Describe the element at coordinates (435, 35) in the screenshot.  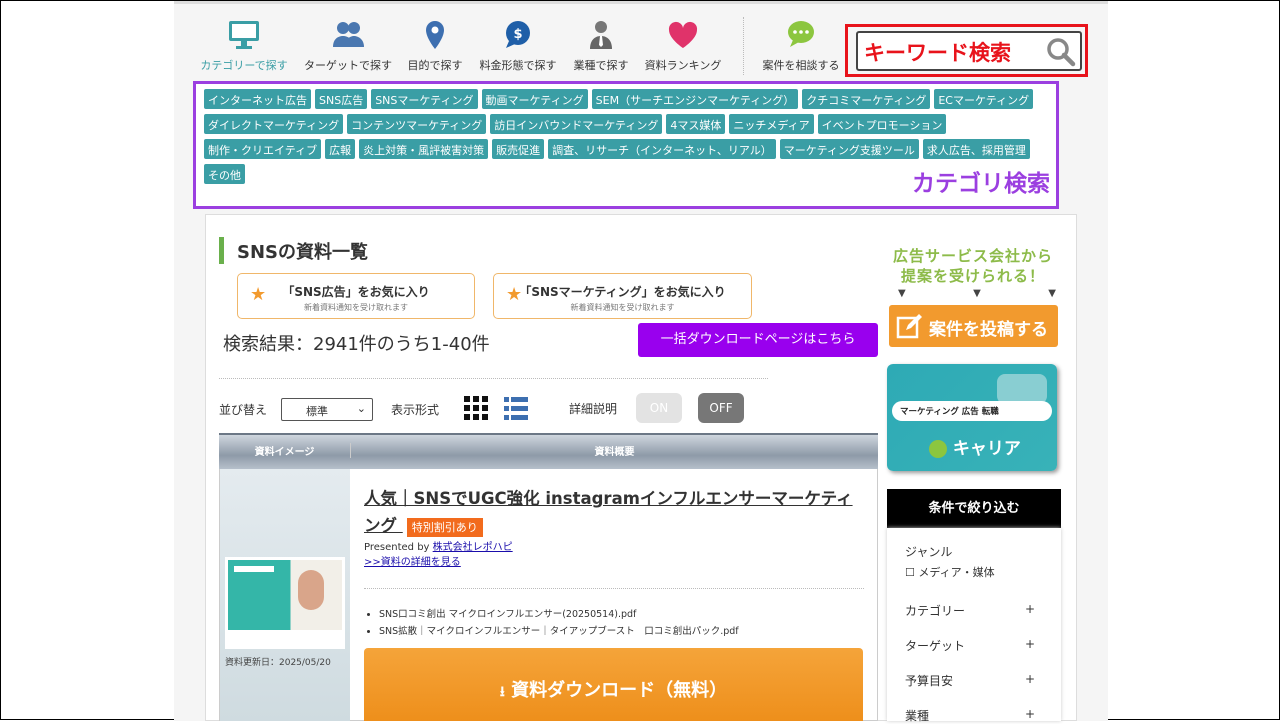
I see `map-pin-icon` at that location.